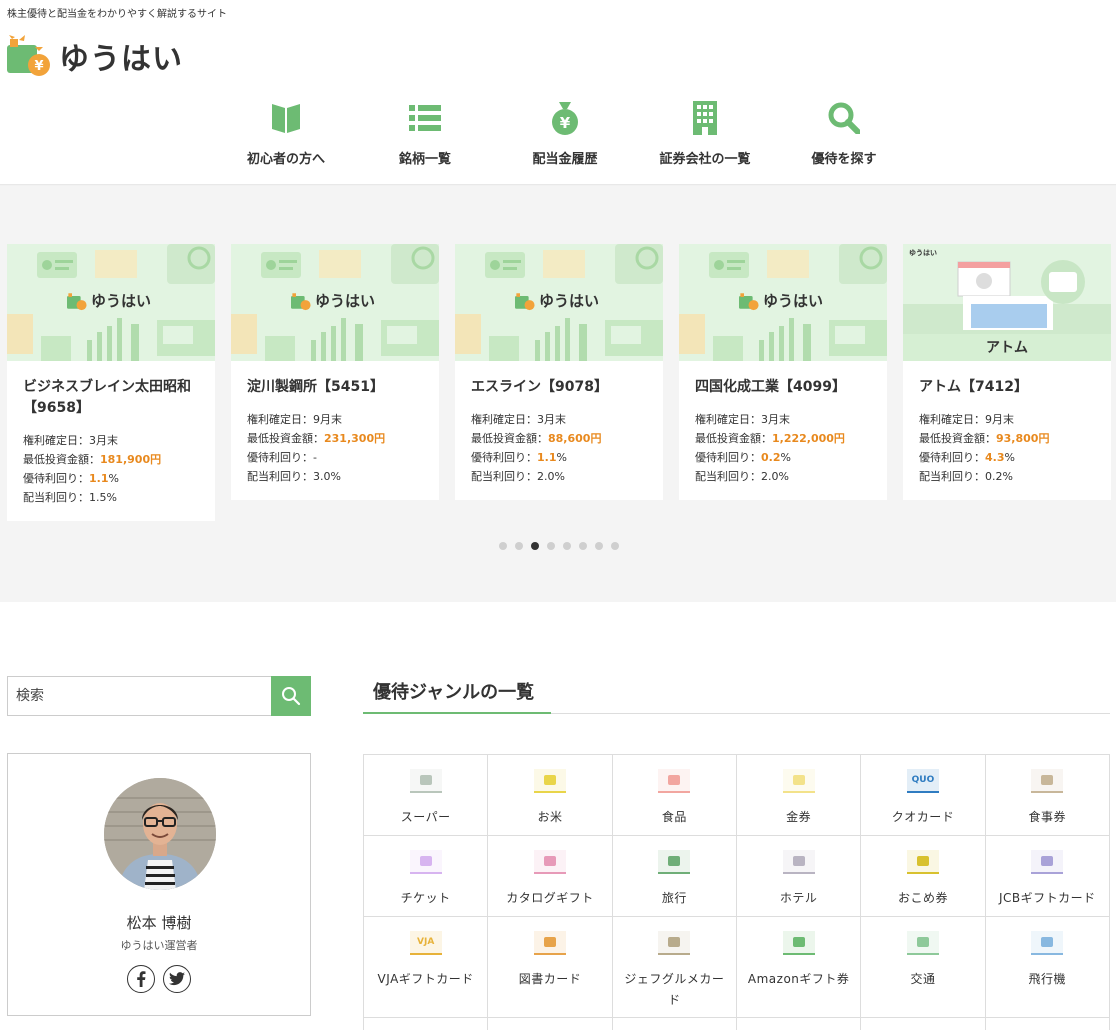 The width and height of the screenshot is (1116, 1030). I want to click on hotel-icon, so click(798, 862).